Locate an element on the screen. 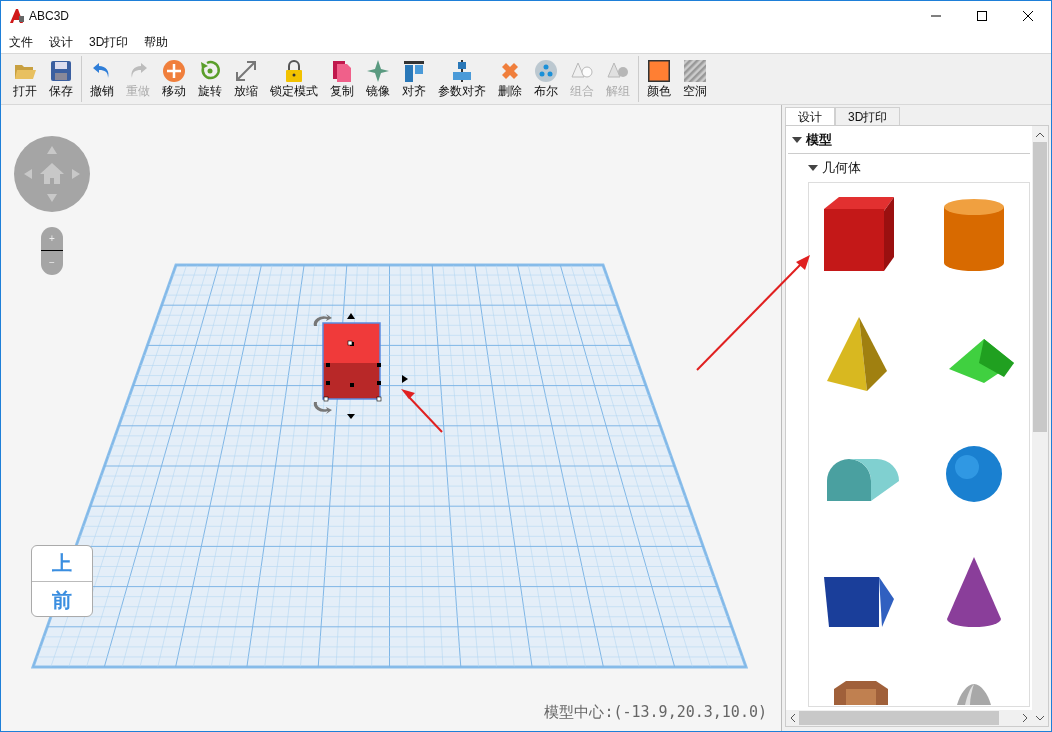 This screenshot has height=732, width=1052. scroll-right-icon is located at coordinates (1025, 718).